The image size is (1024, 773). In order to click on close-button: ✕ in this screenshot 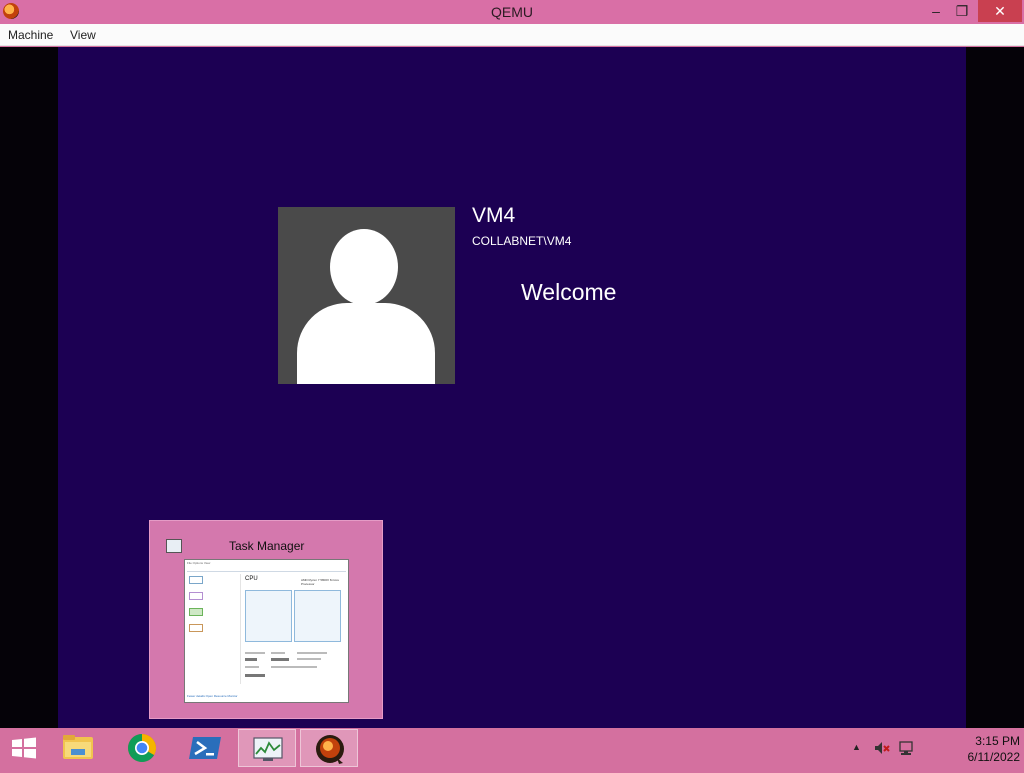, I will do `click(1000, 11)`.